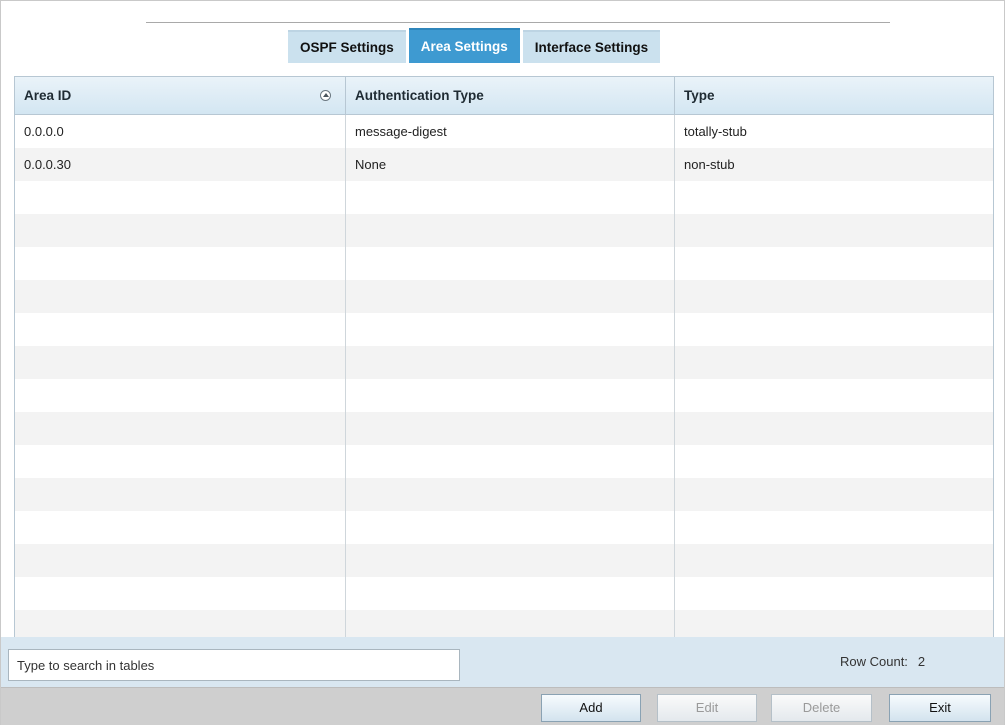  Describe the element at coordinates (180, 95) in the screenshot. I see `column-header-area-id: Area ID` at that location.